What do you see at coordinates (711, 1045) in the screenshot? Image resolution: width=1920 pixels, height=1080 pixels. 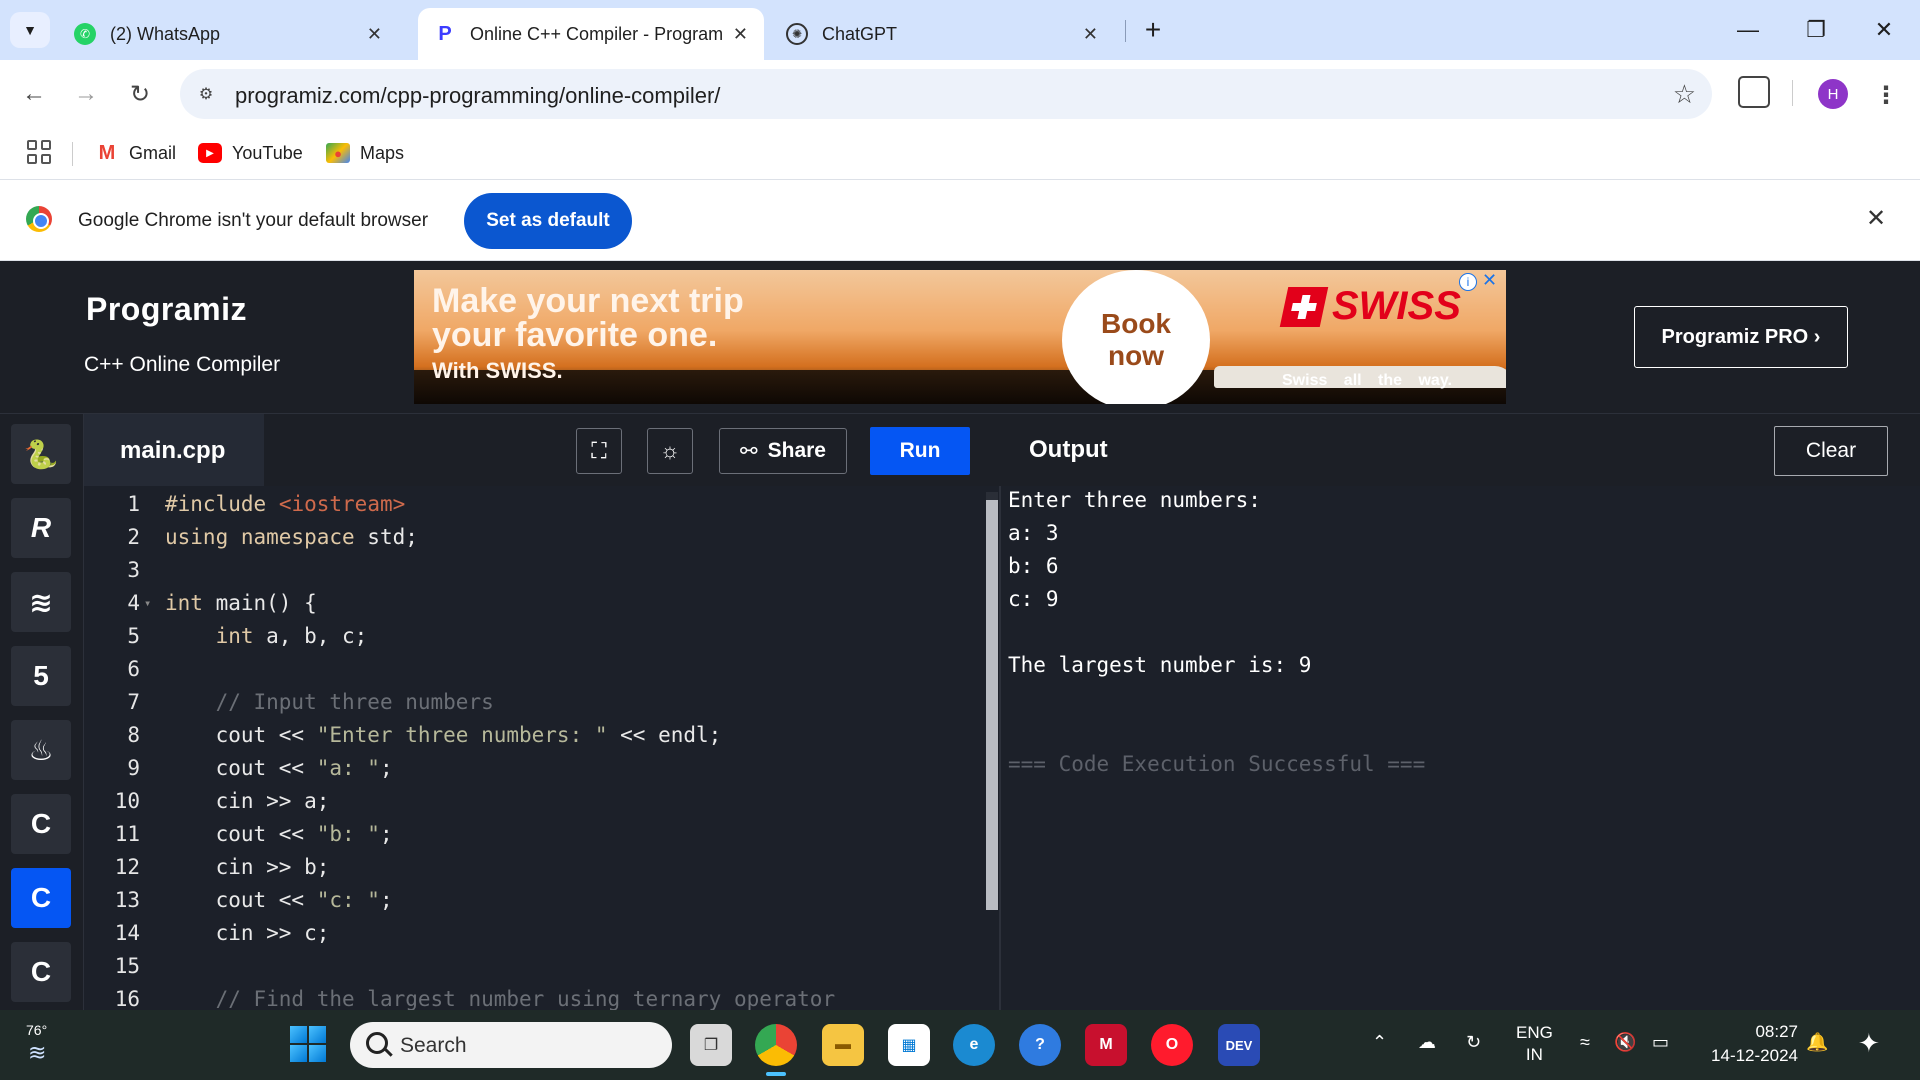 I see `task-view-icon: ❐` at bounding box center [711, 1045].